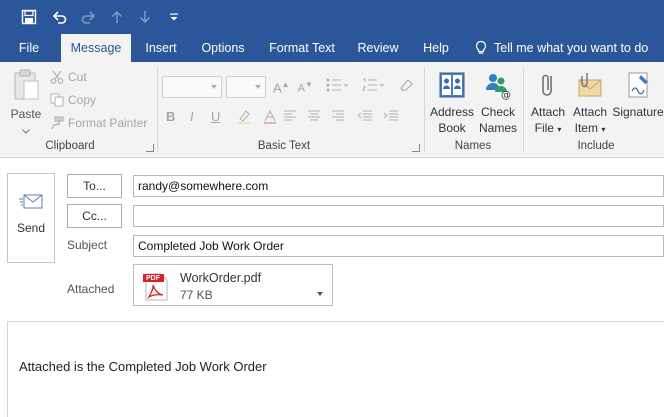  Describe the element at coordinates (150, 148) in the screenshot. I see `clipboard-launcher-icon` at that location.